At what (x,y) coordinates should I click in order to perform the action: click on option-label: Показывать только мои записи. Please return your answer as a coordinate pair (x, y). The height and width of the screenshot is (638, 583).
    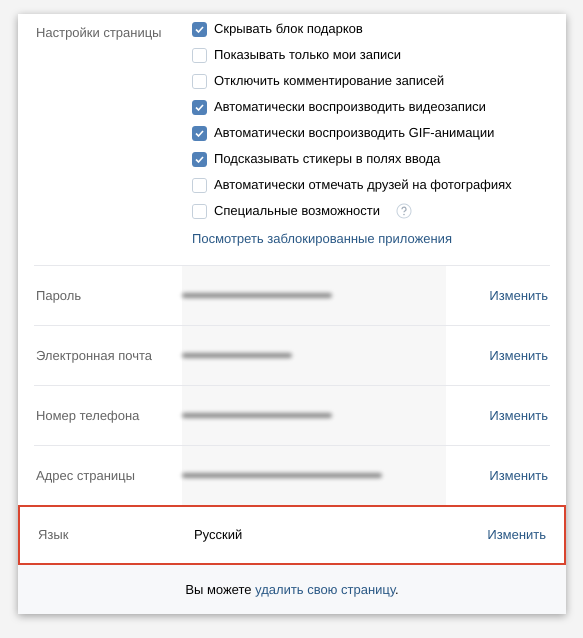
    Looking at the image, I should click on (308, 55).